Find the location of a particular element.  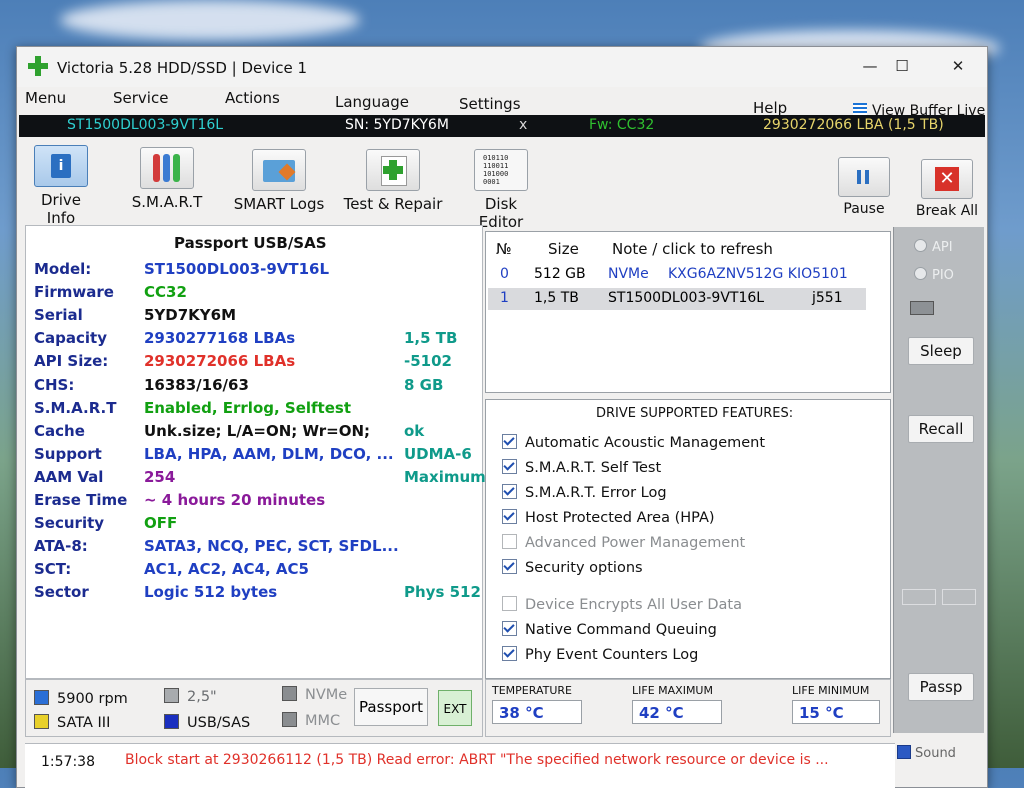

nvme-indicator: NVMe is located at coordinates (314, 694).